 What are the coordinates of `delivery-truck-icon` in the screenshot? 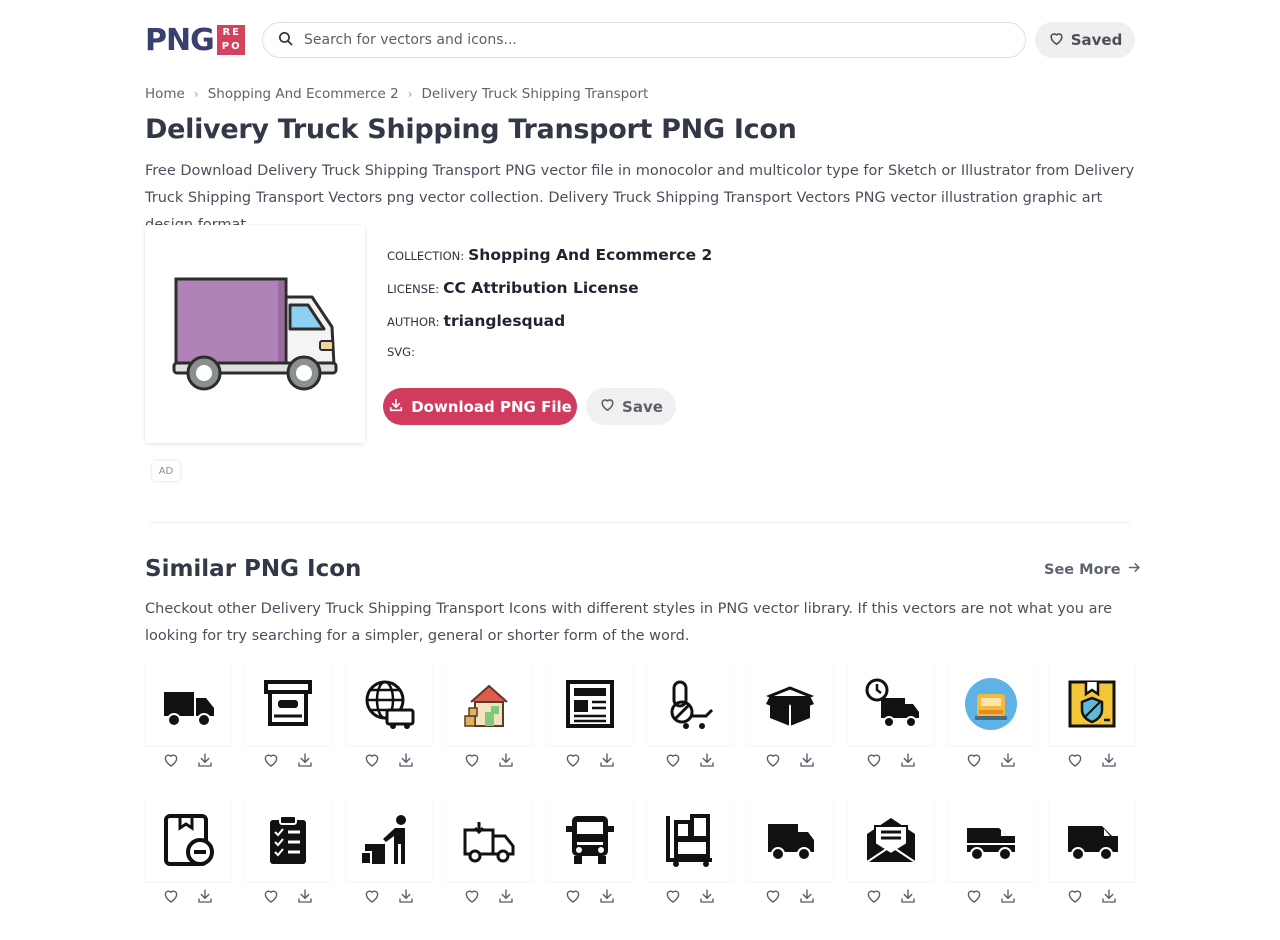 It's located at (255, 334).